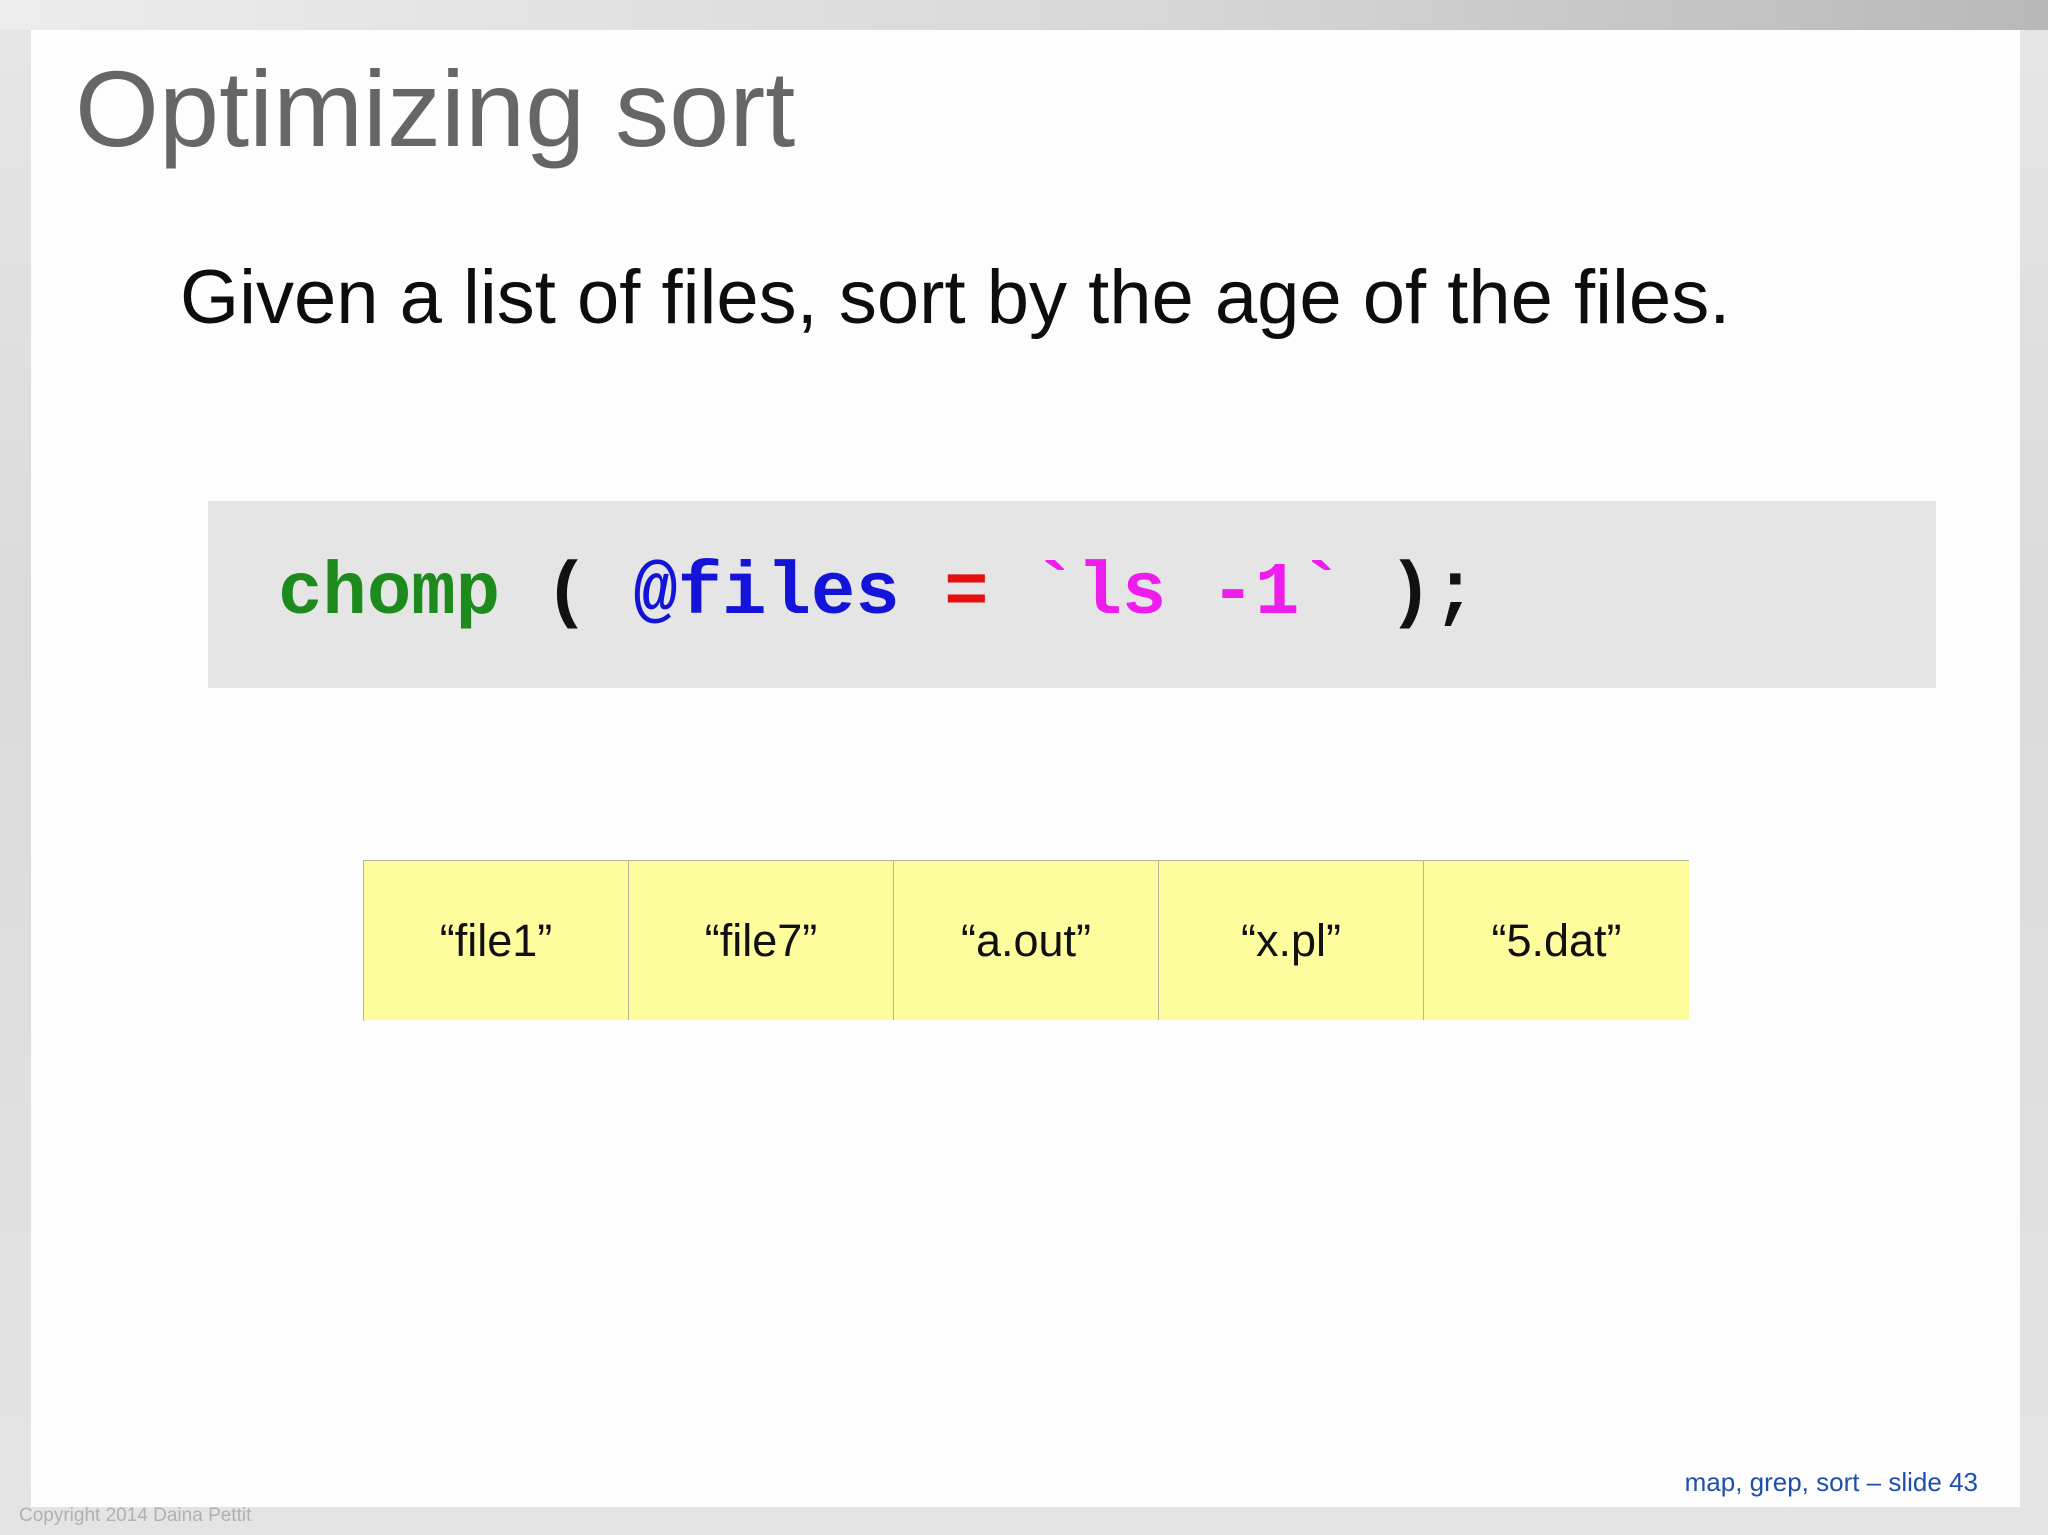  Describe the element at coordinates (589, 594) in the screenshot. I see `code-open-paren: (` at that location.